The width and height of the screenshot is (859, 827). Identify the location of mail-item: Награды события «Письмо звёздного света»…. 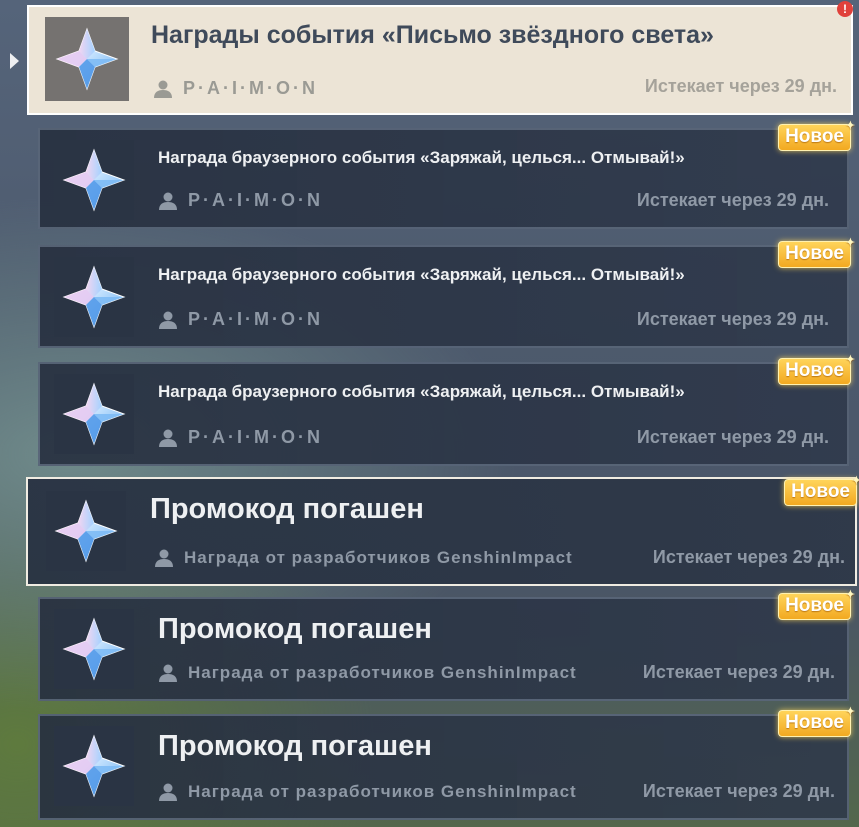
(440, 58).